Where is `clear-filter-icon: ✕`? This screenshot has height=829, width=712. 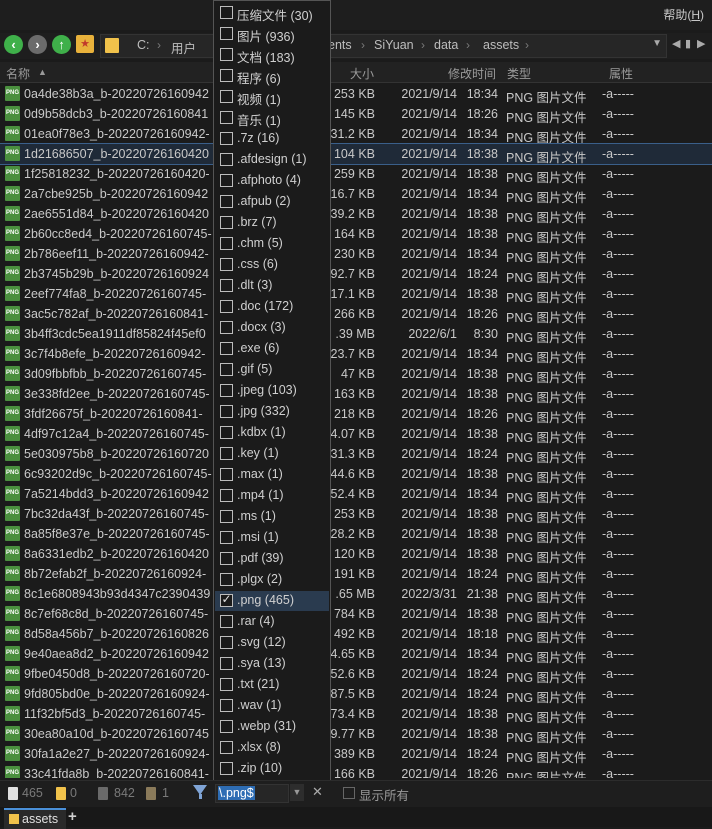 clear-filter-icon: ✕ is located at coordinates (317, 792).